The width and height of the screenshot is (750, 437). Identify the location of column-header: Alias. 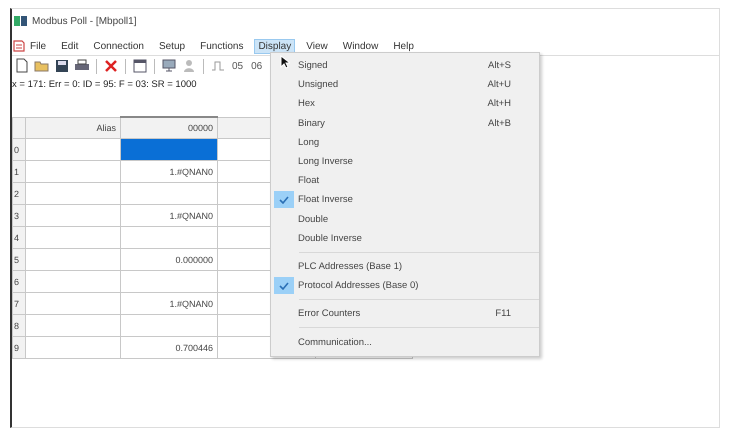
(73, 127).